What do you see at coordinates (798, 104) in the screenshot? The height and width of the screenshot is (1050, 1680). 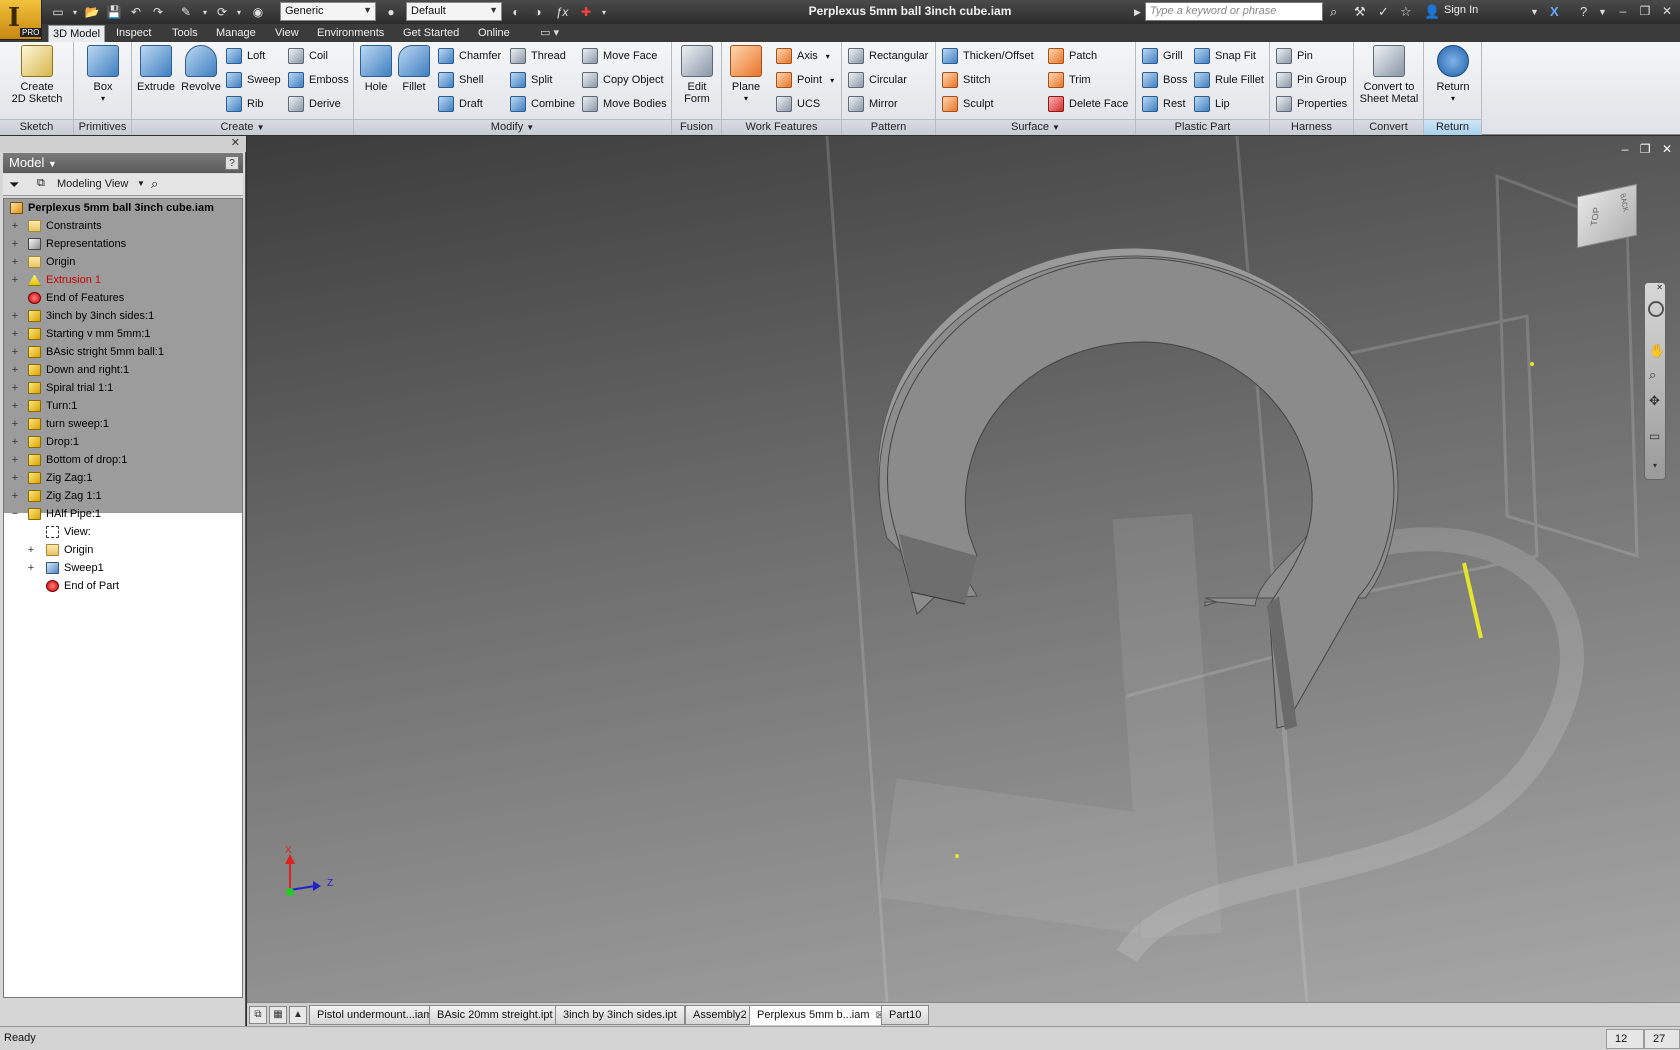 I see `ucs-button: UCS` at bounding box center [798, 104].